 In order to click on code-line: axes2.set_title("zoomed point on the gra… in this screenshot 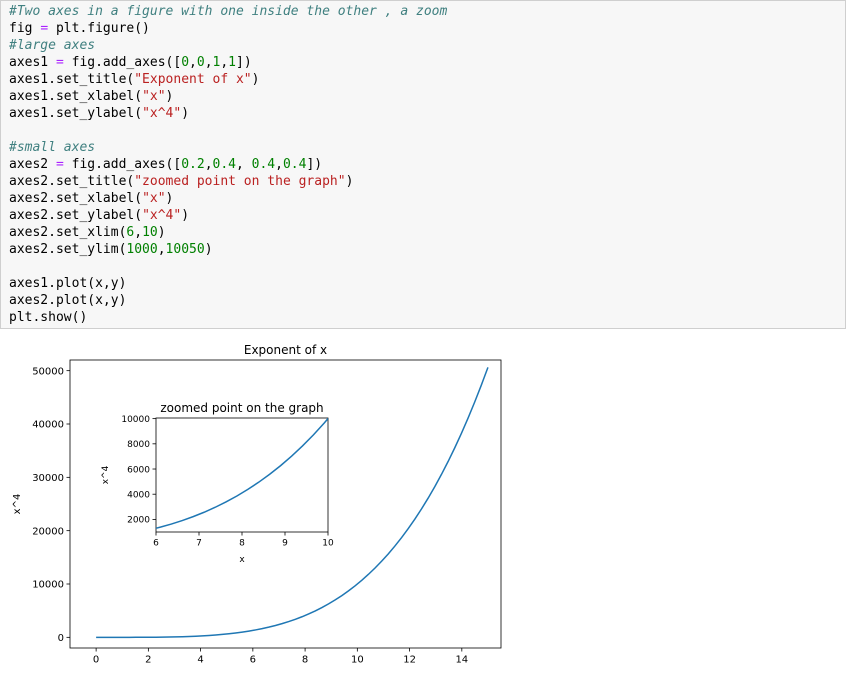, I will do `click(228, 181)`.